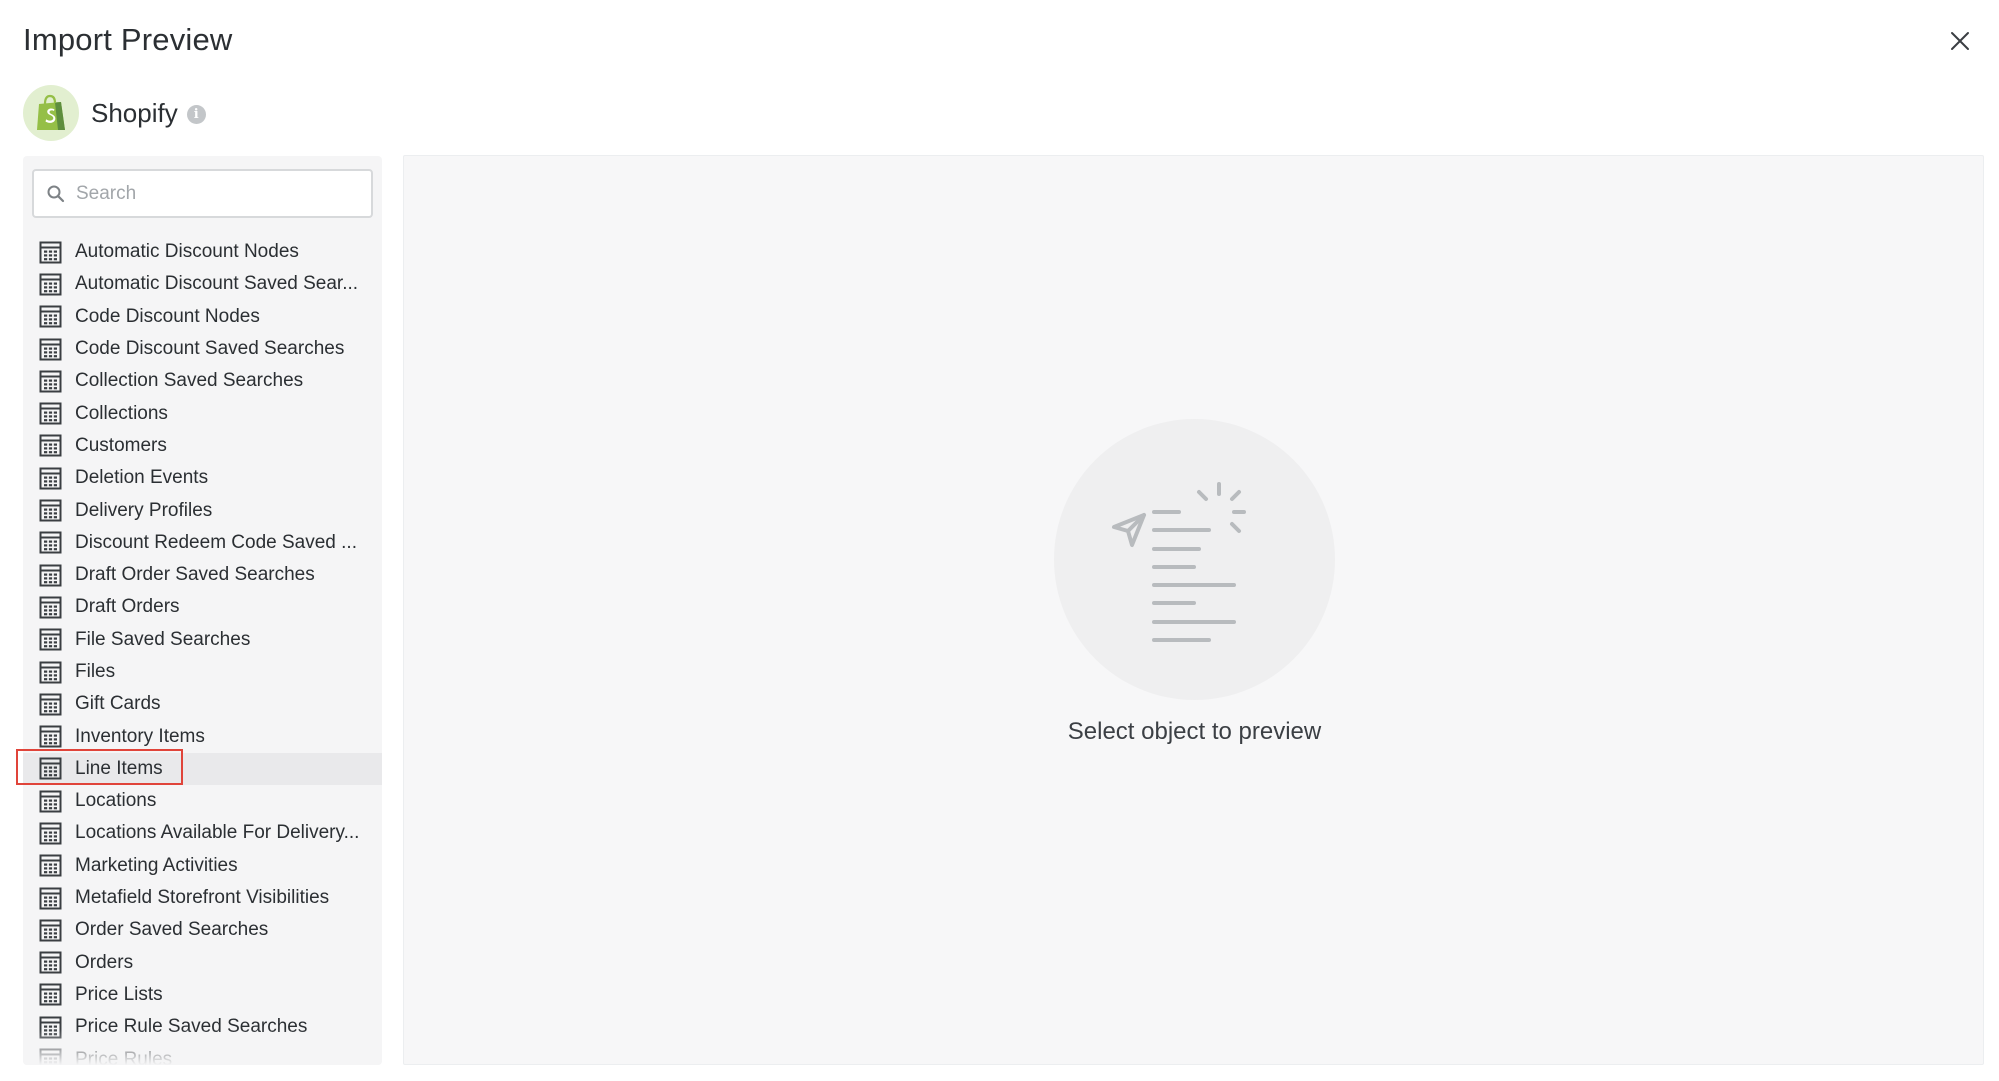 This screenshot has width=1999, height=1081. I want to click on object-list-item-label: Locations, so click(116, 801).